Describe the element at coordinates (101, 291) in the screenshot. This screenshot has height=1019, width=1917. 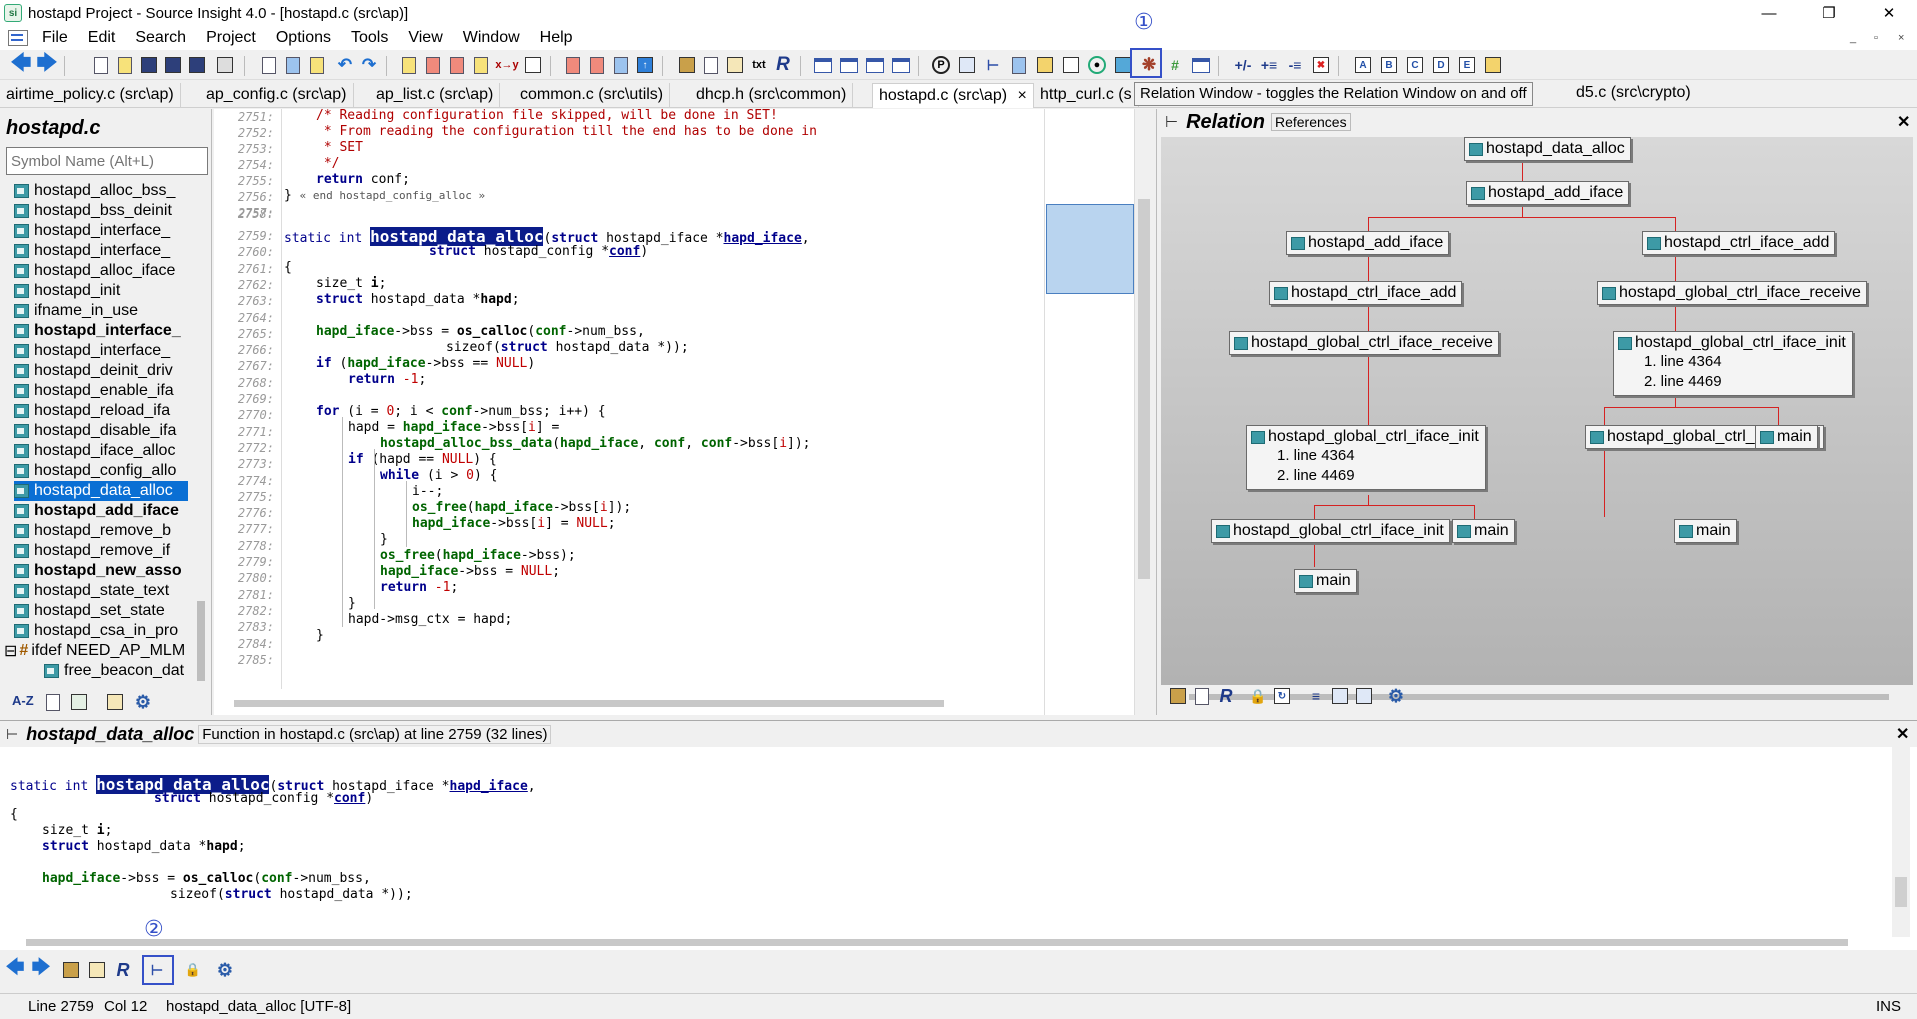
I see `symbol-list-item: hostapd_init` at that location.